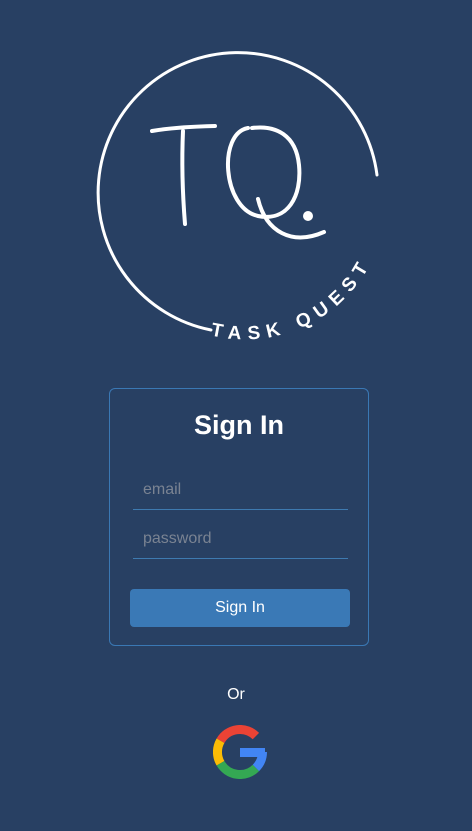  I want to click on or-divider-label: Or, so click(236, 694).